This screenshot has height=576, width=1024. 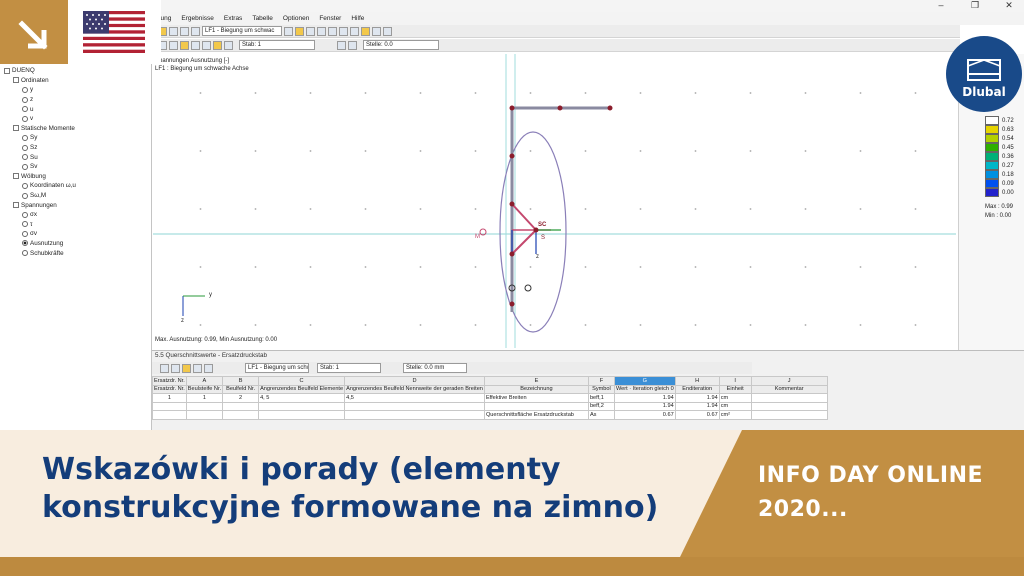 I want to click on table-location-select: Stelle: 0.0 mm, so click(x=435, y=368).